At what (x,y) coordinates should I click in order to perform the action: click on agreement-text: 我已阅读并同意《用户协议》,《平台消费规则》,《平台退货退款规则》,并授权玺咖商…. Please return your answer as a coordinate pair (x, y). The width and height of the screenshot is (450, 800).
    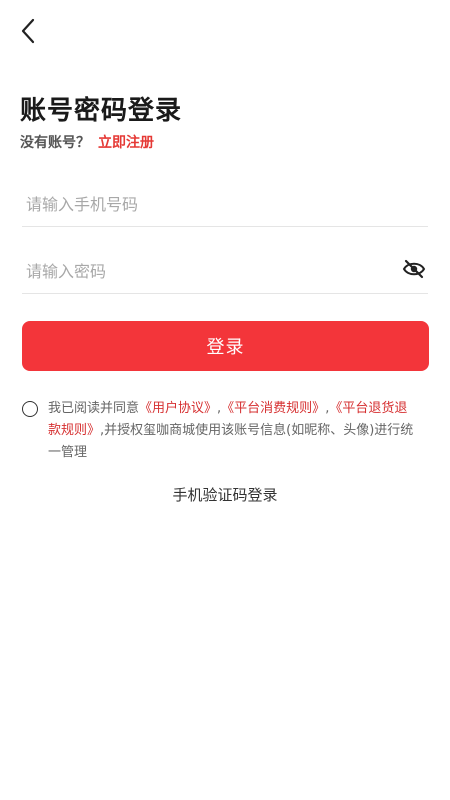
    Looking at the image, I should click on (234, 431).